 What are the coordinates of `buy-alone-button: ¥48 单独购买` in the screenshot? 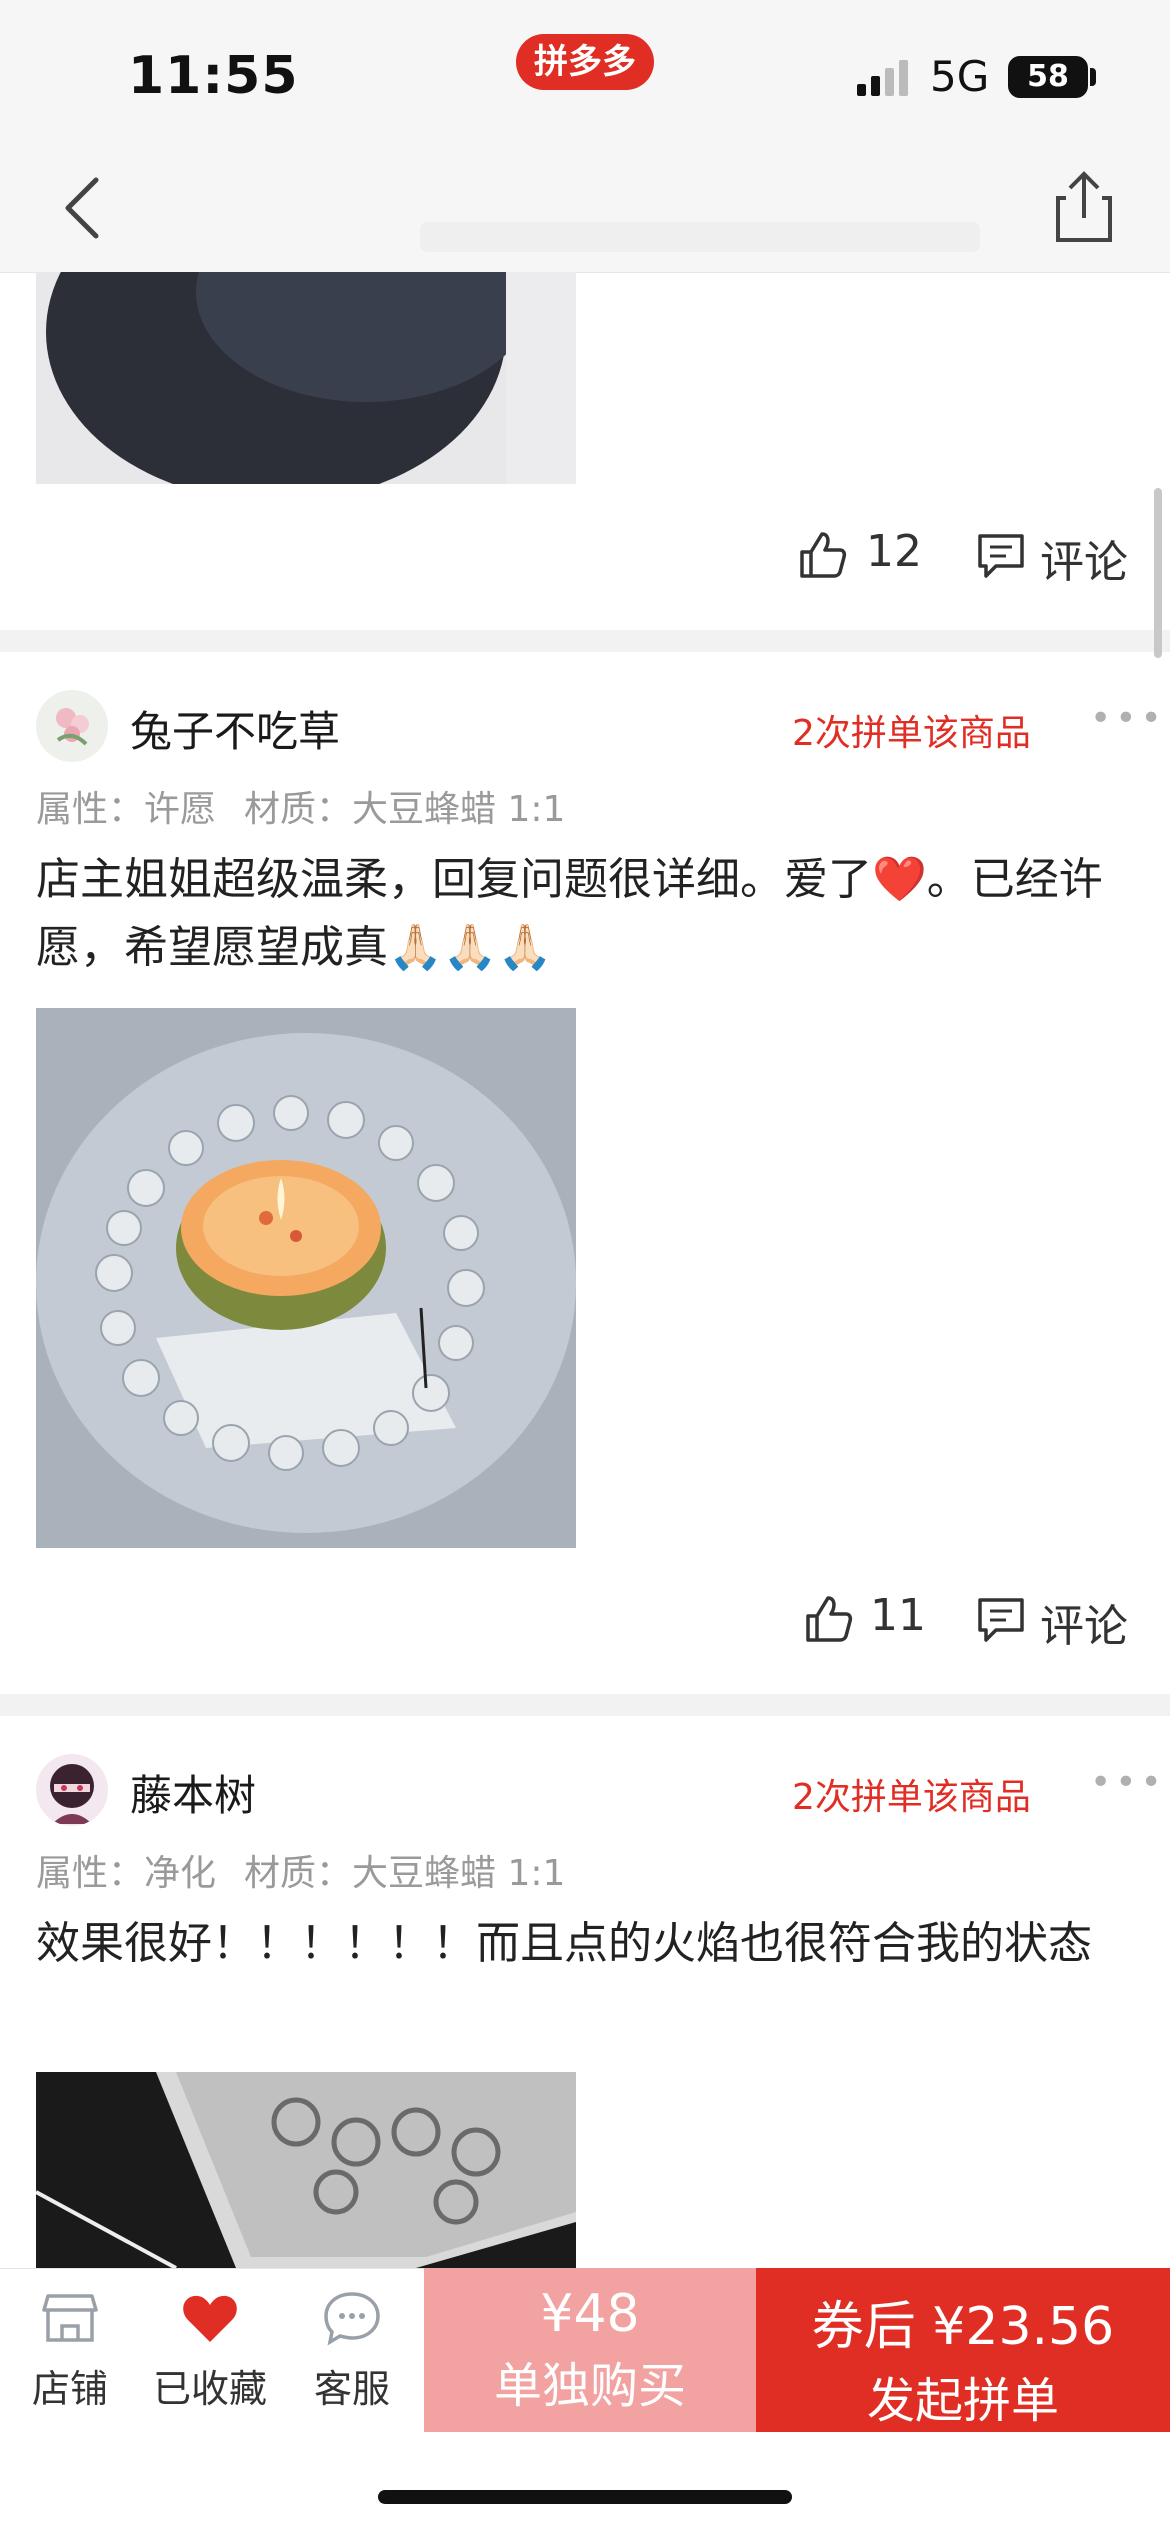 It's located at (590, 2350).